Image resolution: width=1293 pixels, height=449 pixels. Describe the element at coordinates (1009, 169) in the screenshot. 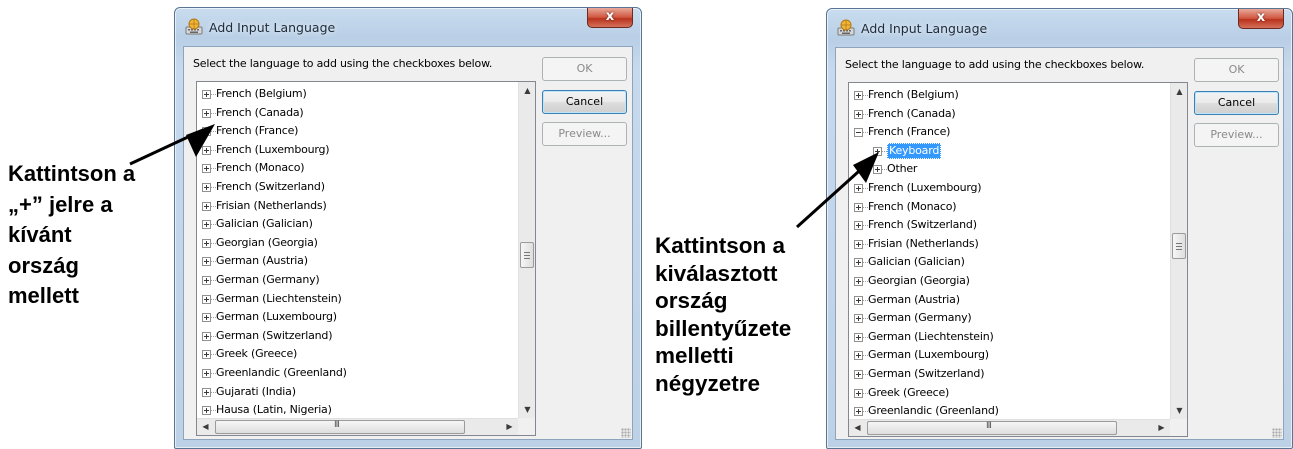

I see `tree-child-item: Other` at that location.